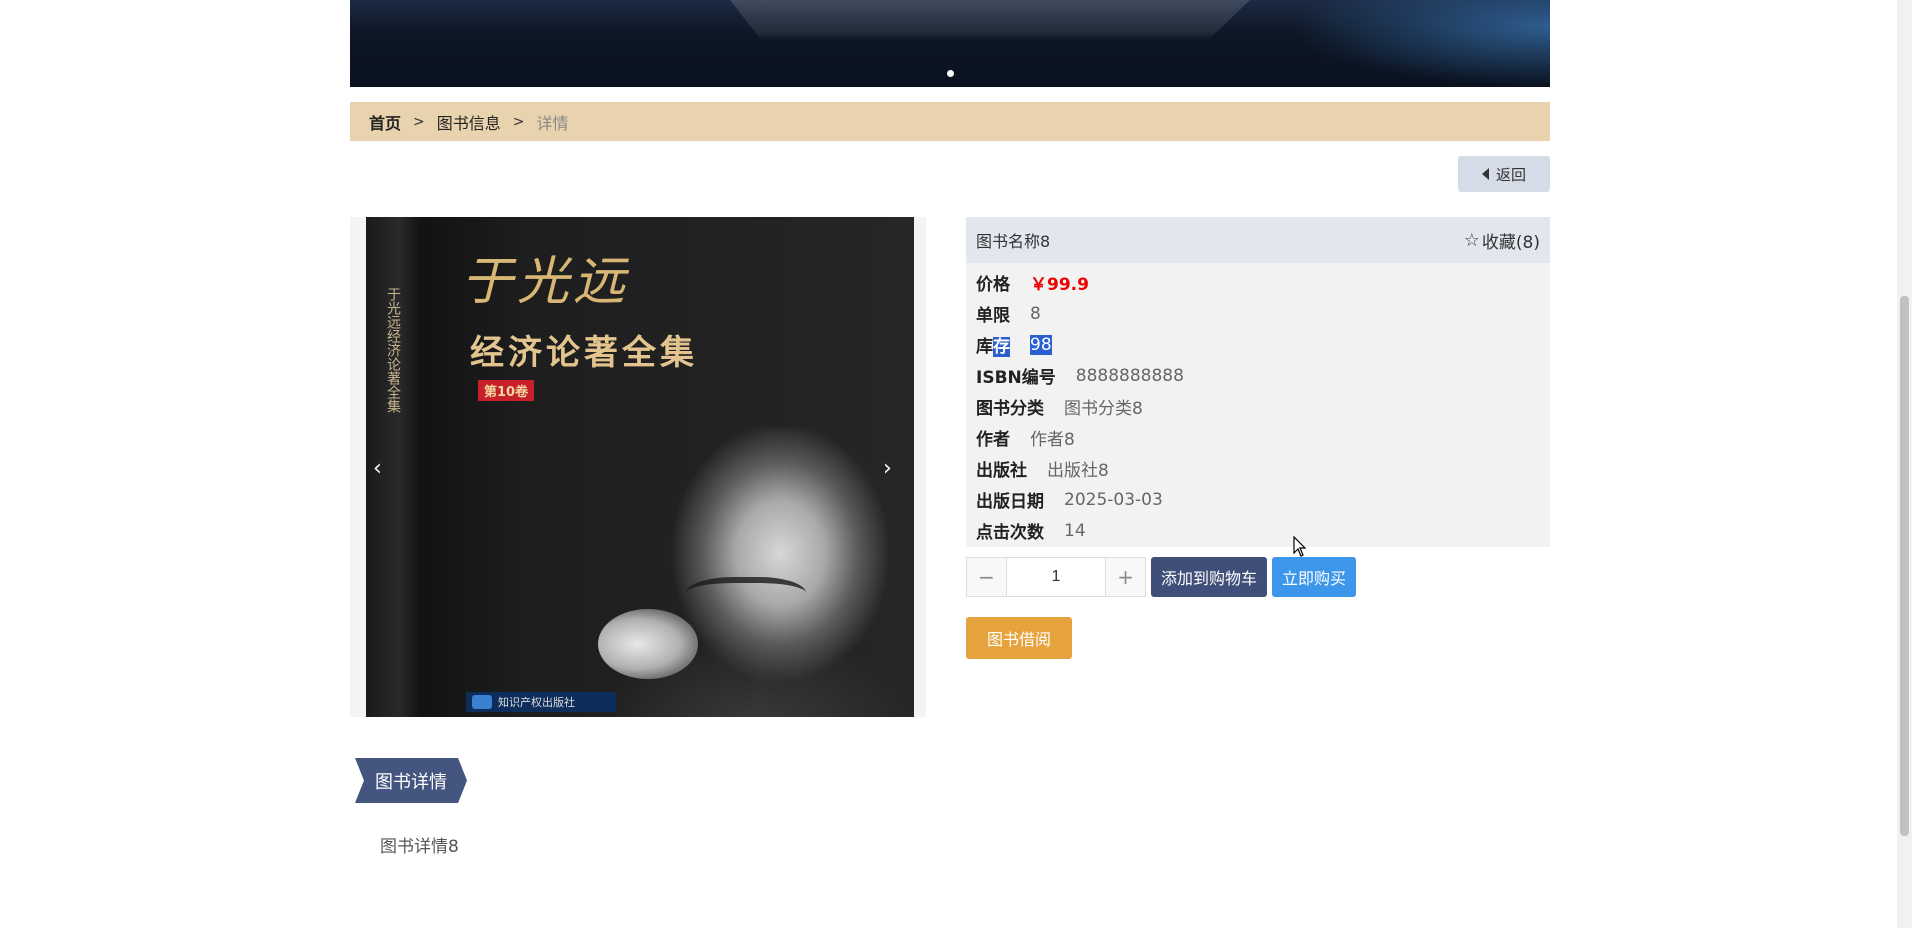 The image size is (1912, 928). I want to click on book-name: 图书名称8, so click(1013, 241).